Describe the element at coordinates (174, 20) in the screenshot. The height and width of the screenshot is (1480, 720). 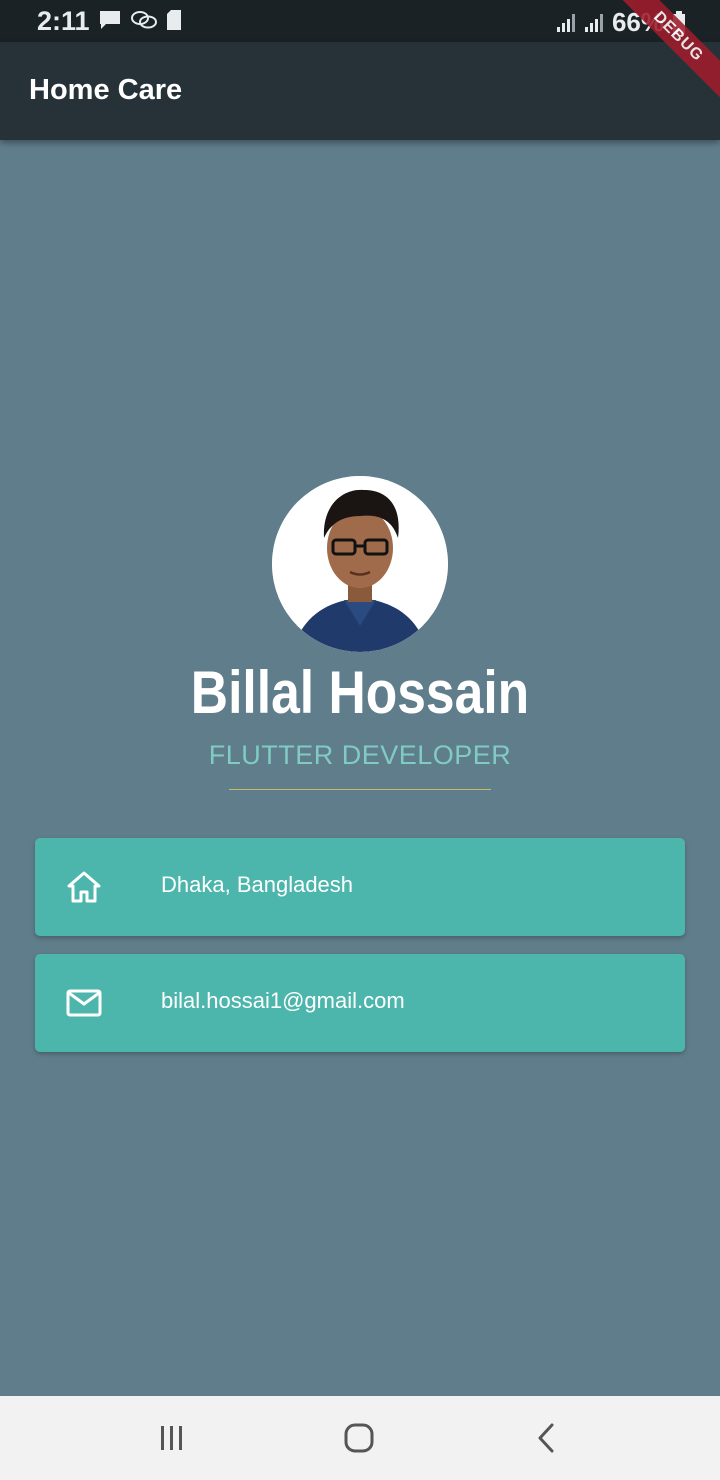
I see `sd-card-icon` at that location.